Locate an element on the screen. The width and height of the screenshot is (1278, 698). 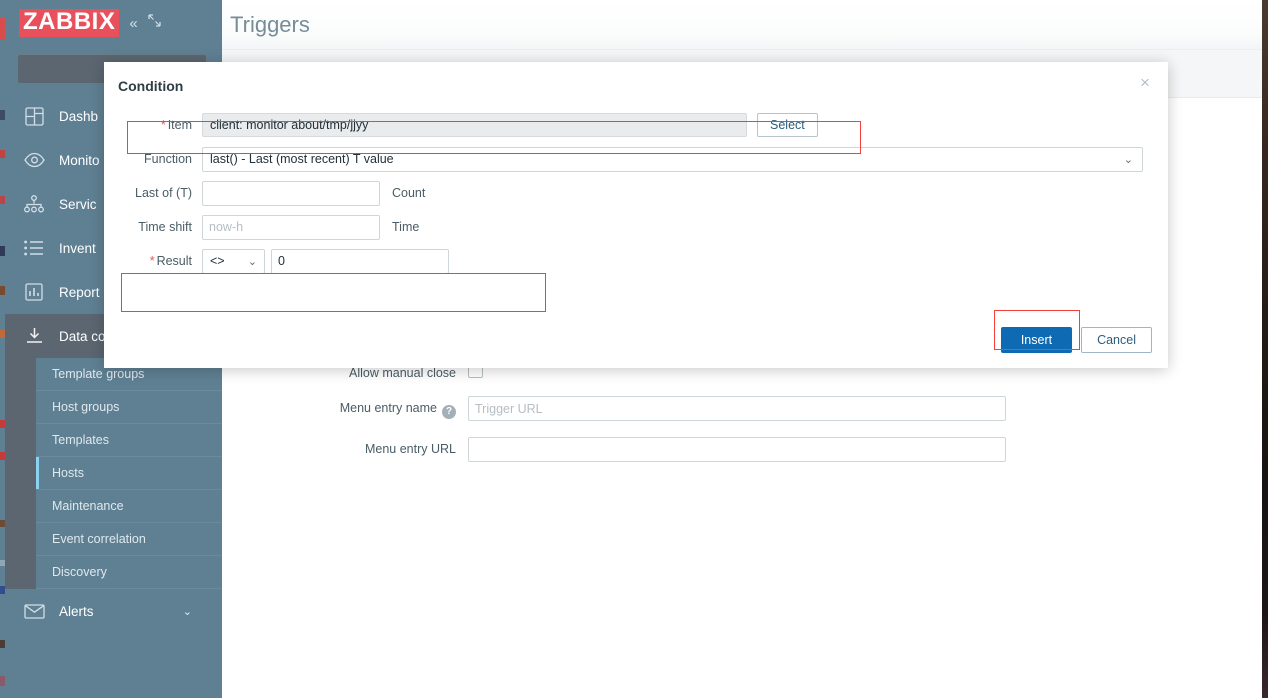
last-of-t-unit: Count is located at coordinates (409, 193).